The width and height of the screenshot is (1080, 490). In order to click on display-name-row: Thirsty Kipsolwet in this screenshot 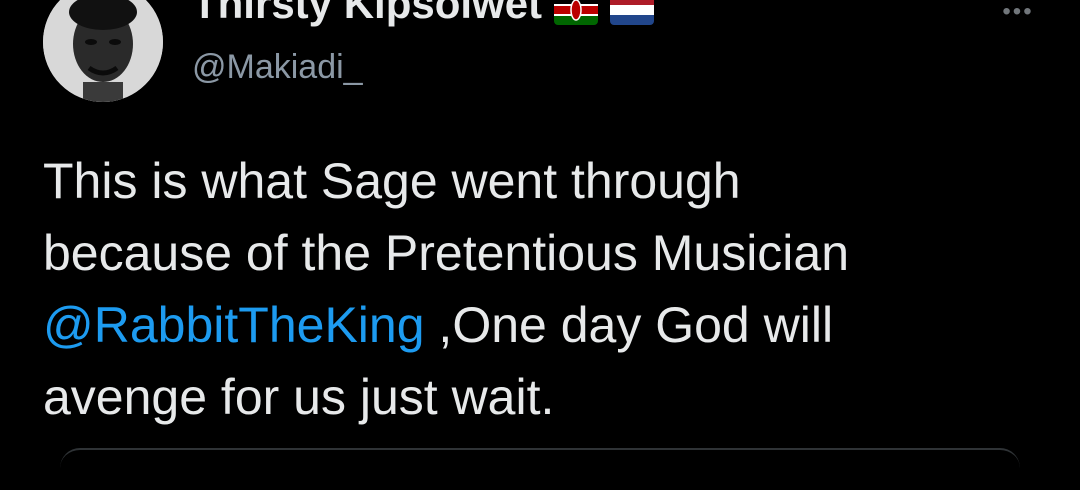, I will do `click(423, 15)`.